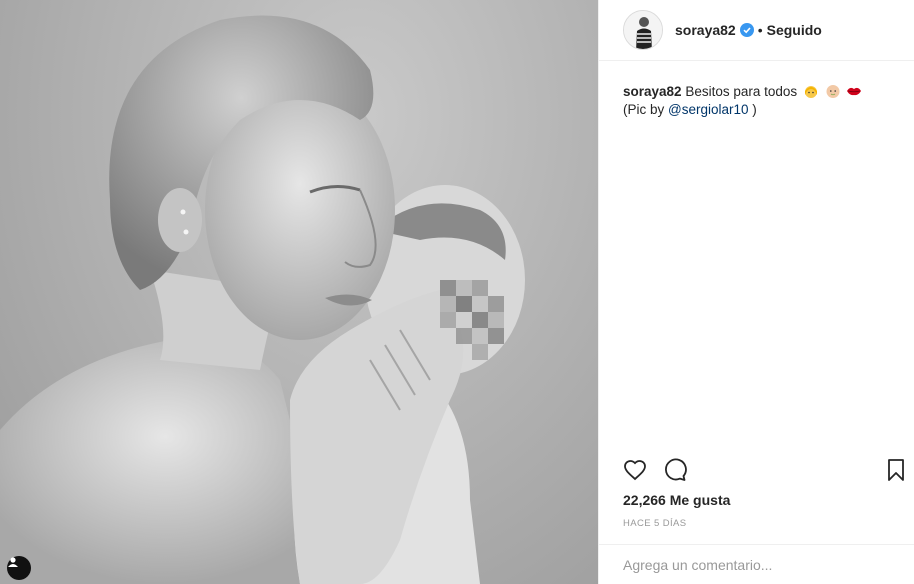 The width and height of the screenshot is (914, 584). I want to click on person-tag-icon, so click(19, 568).